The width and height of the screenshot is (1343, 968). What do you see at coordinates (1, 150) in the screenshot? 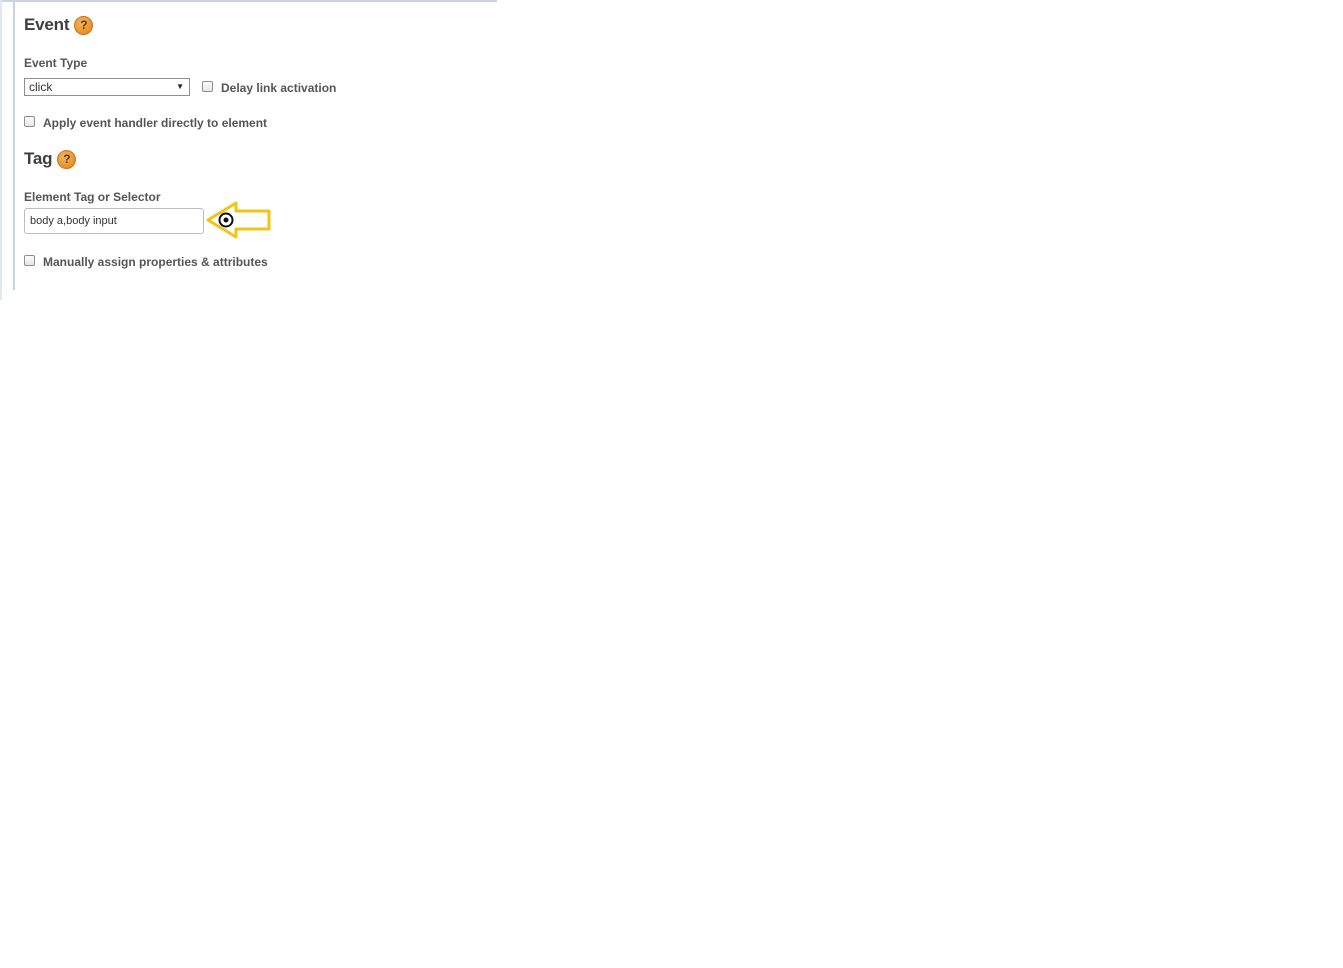
I see `panel-outer-border` at bounding box center [1, 150].